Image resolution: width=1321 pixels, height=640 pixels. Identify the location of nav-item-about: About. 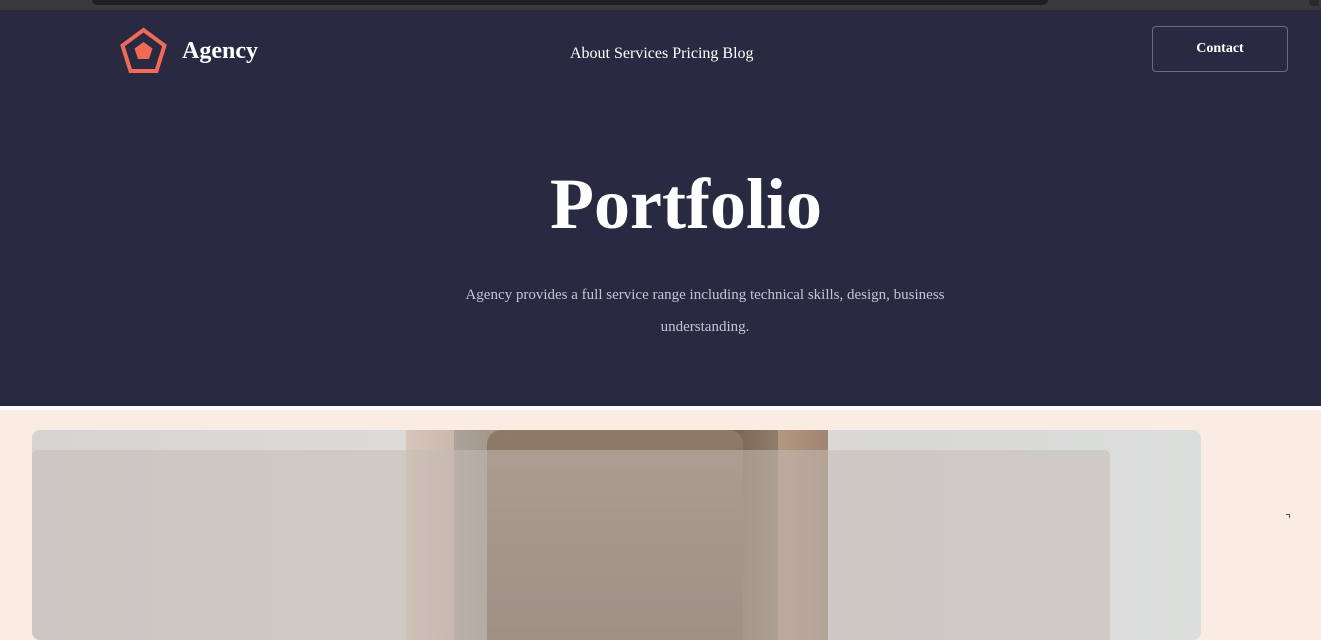
(590, 54).